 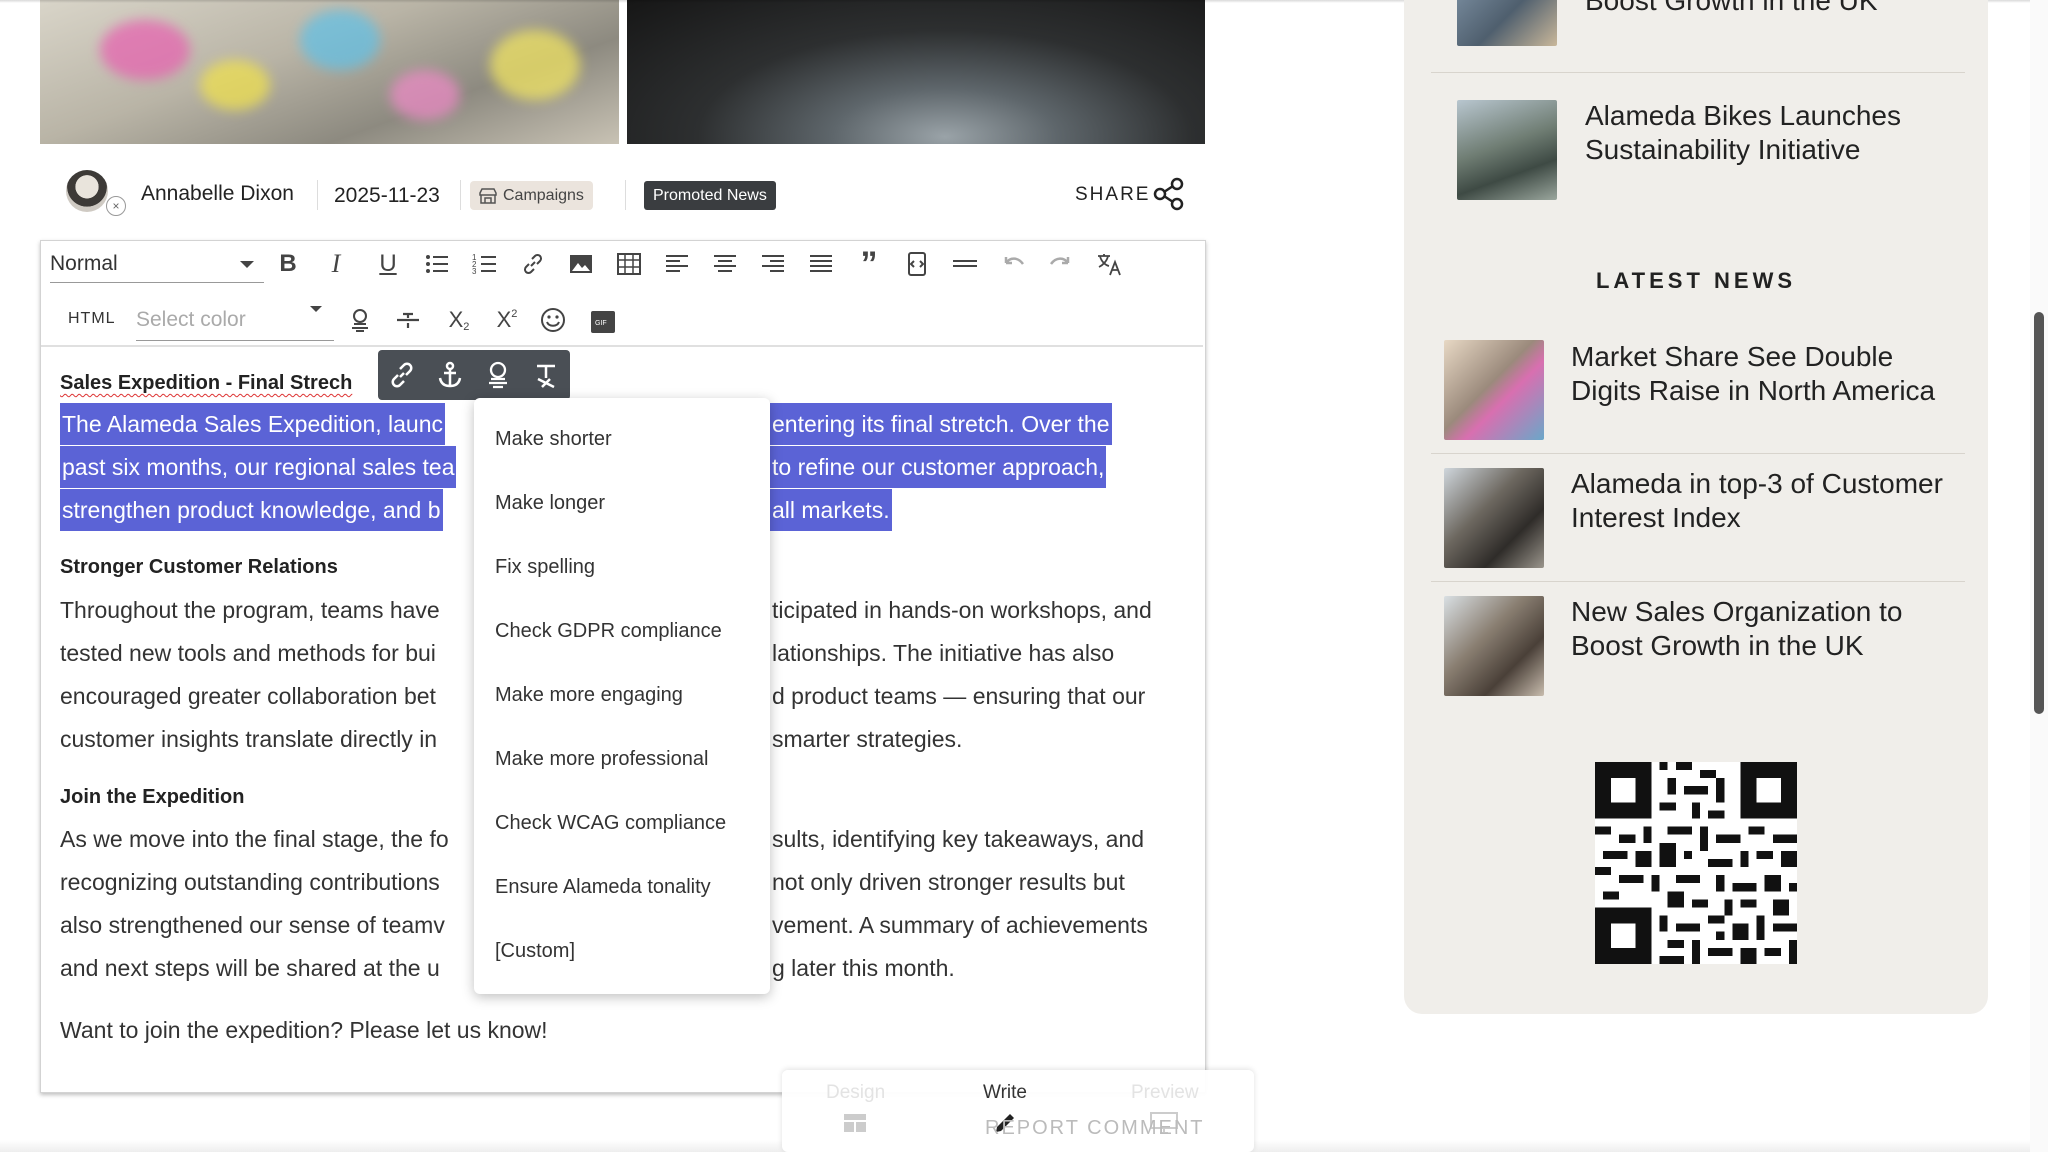 What do you see at coordinates (1005, 1093) in the screenshot?
I see `write-tab: Write` at bounding box center [1005, 1093].